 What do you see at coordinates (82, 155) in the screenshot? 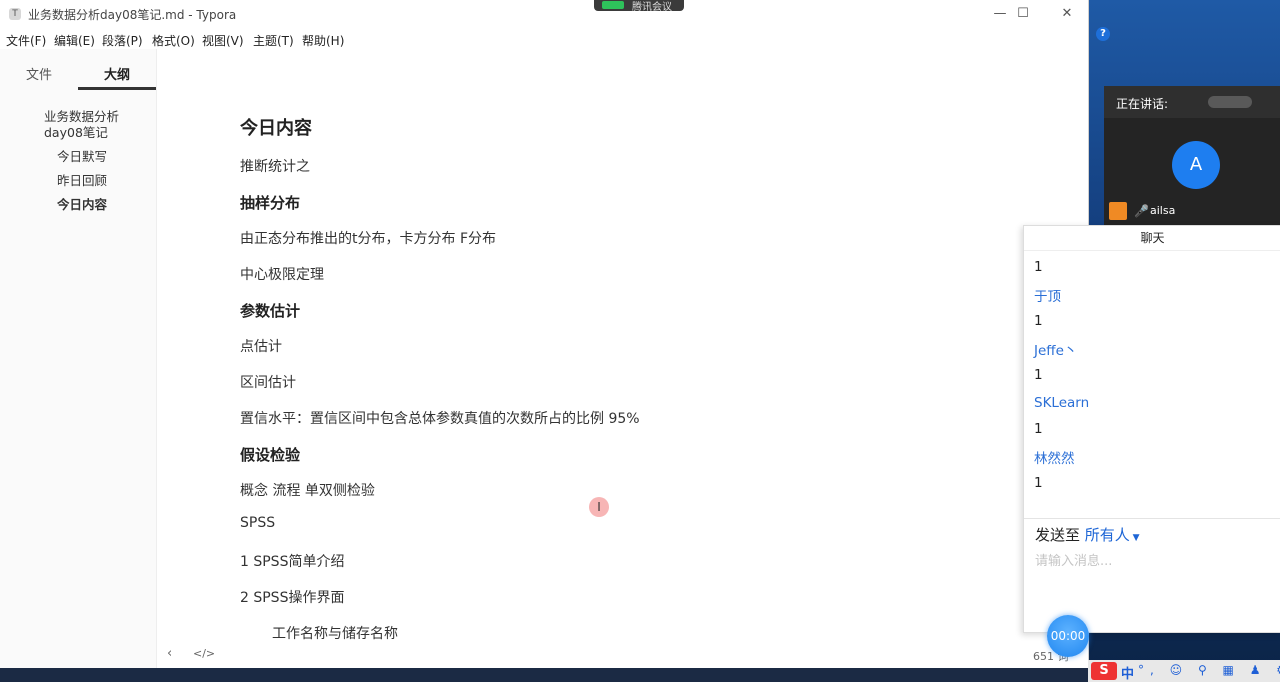
I see `outline-item-dictation: 今日默写` at bounding box center [82, 155].